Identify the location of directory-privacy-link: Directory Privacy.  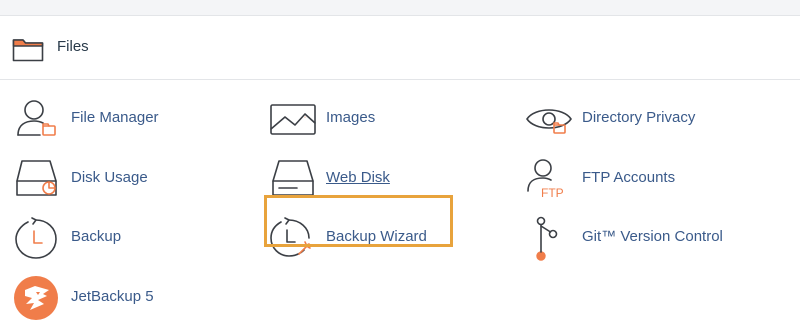
(640, 119).